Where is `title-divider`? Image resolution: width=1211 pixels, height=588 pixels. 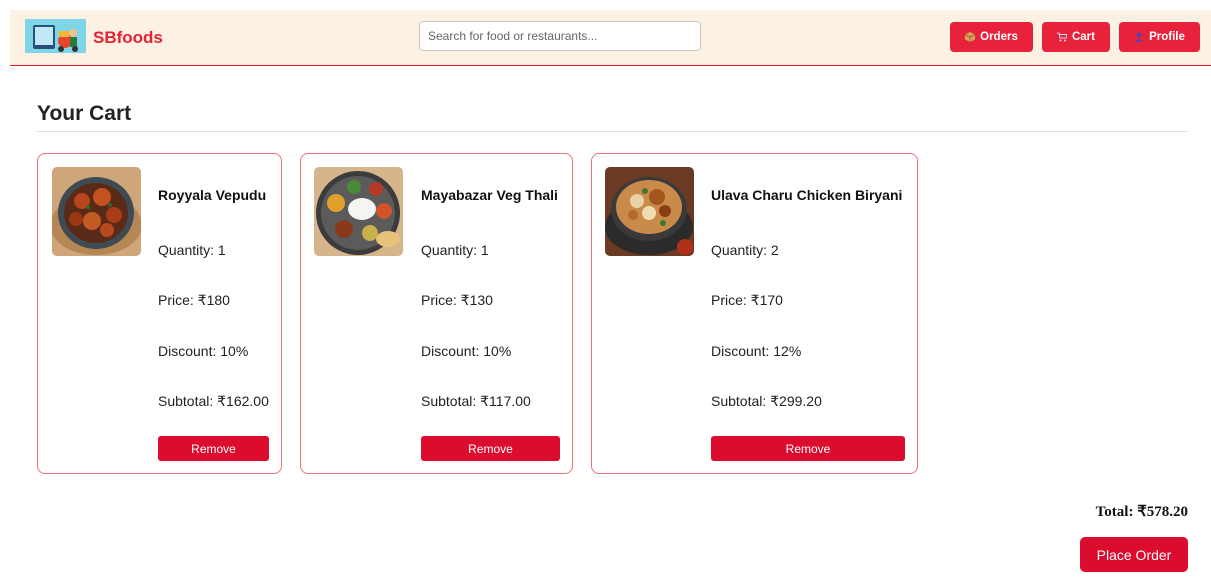 title-divider is located at coordinates (612, 131).